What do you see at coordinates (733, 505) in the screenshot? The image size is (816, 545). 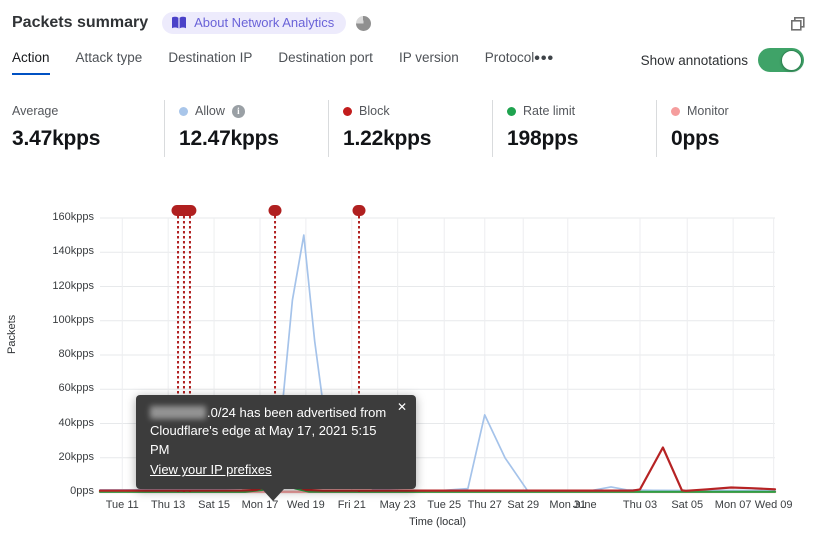 I see `x-tick-label: Mon 07` at bounding box center [733, 505].